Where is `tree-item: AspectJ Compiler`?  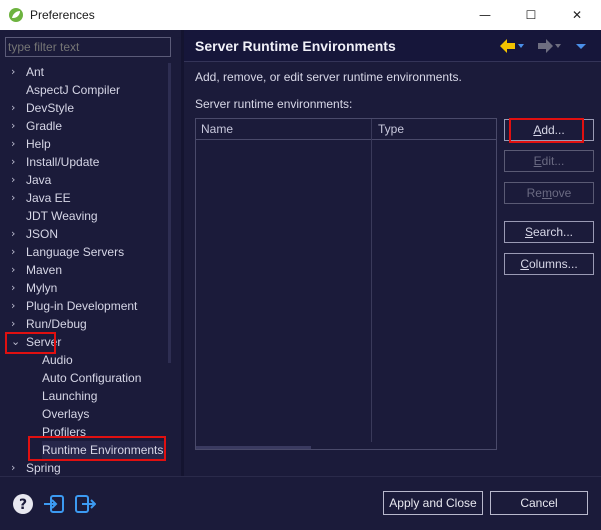
tree-item: AspectJ Compiler is located at coordinates (73, 90).